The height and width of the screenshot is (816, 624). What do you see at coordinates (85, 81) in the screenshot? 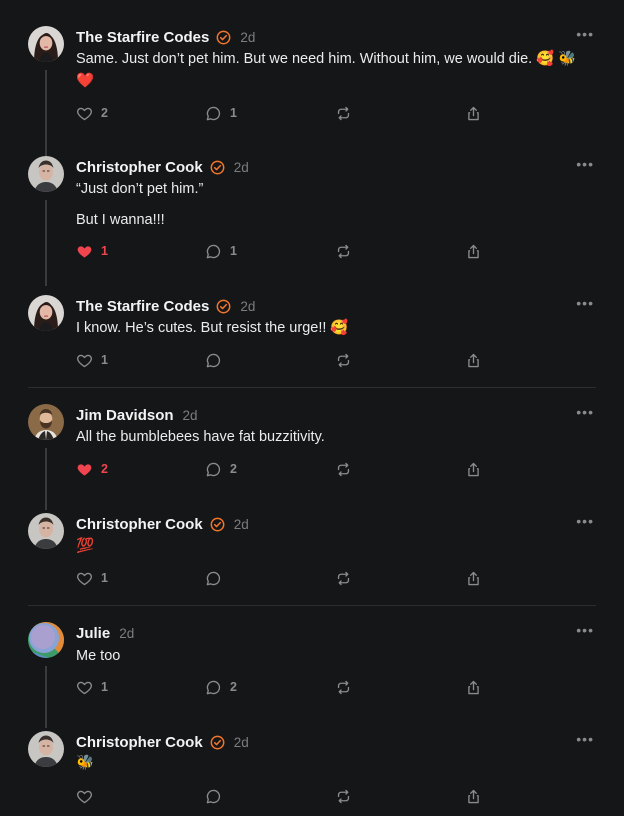
I see `post-text: ❤️` at bounding box center [85, 81].